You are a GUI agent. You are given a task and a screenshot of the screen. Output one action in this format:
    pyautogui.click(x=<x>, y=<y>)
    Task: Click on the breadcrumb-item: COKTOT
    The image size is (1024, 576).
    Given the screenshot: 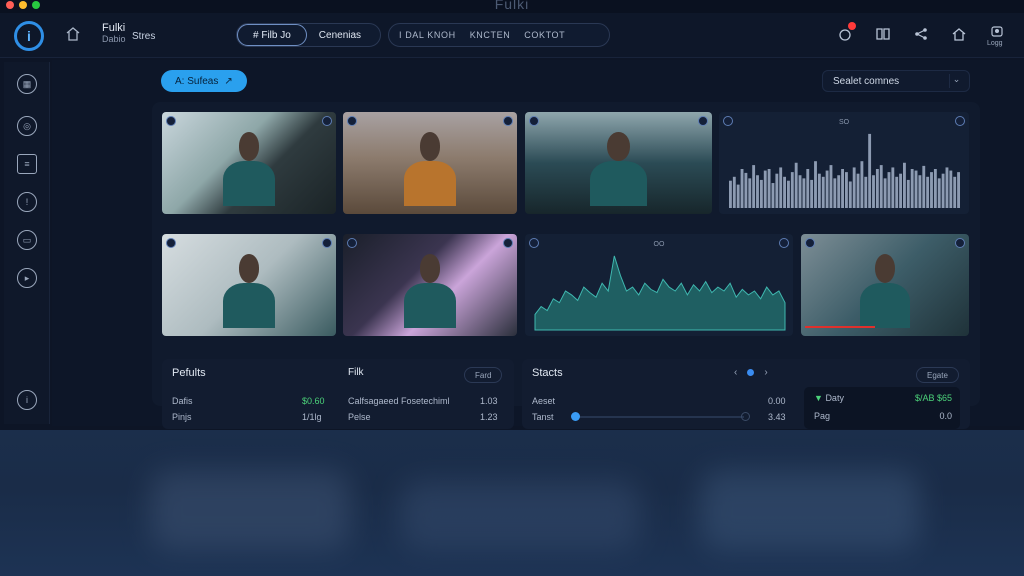 What is the action you would take?
    pyautogui.click(x=544, y=35)
    